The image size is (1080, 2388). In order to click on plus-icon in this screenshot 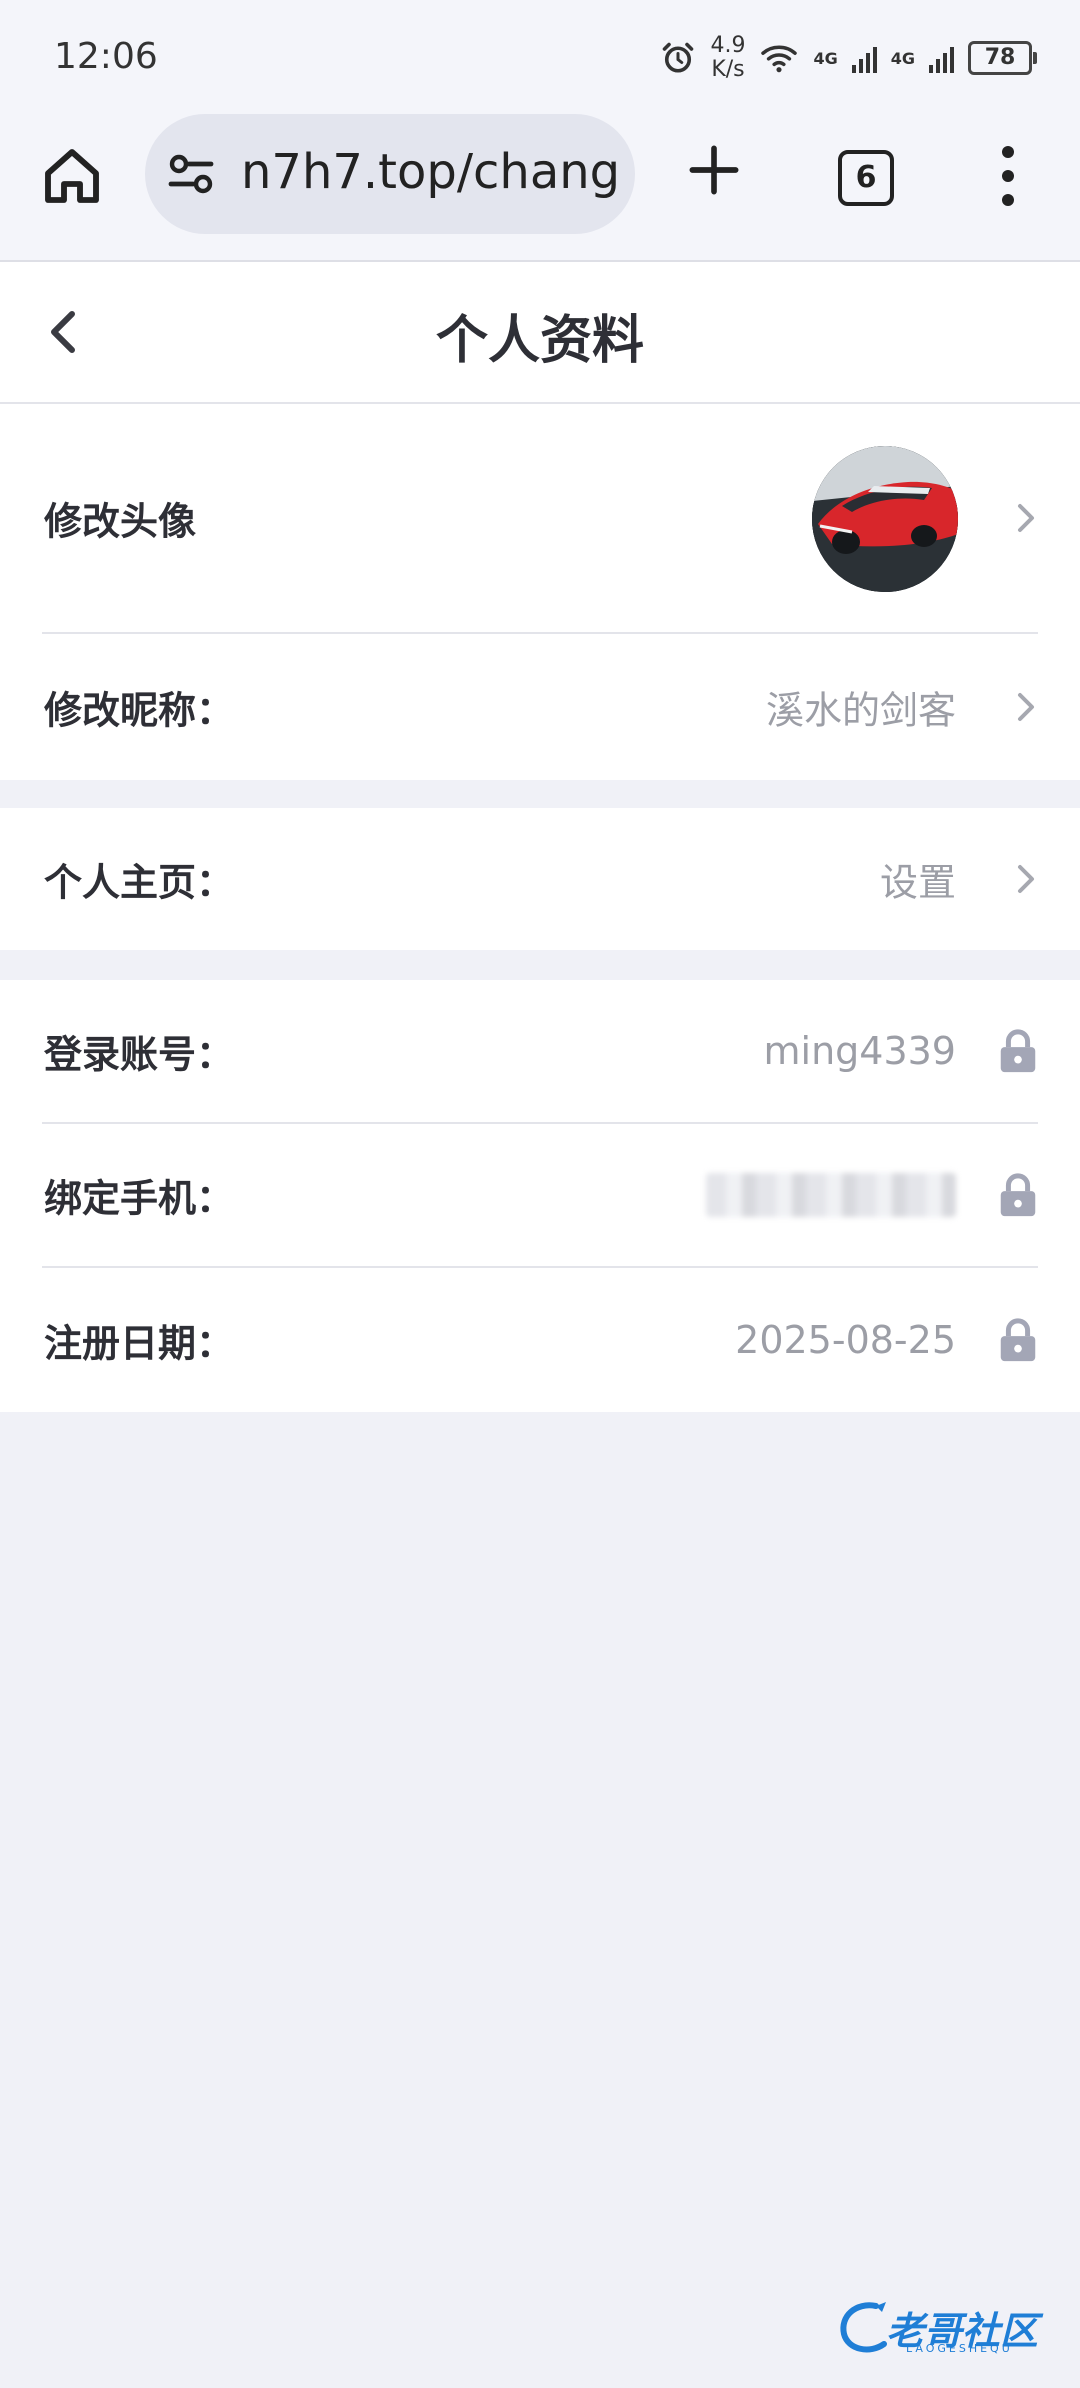, I will do `click(714, 170)`.